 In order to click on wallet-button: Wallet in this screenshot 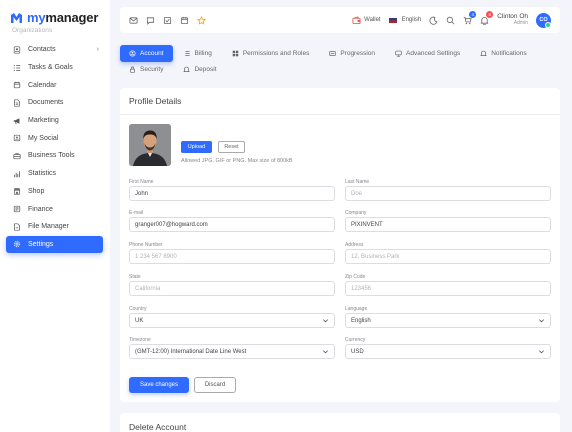, I will do `click(366, 20)`.